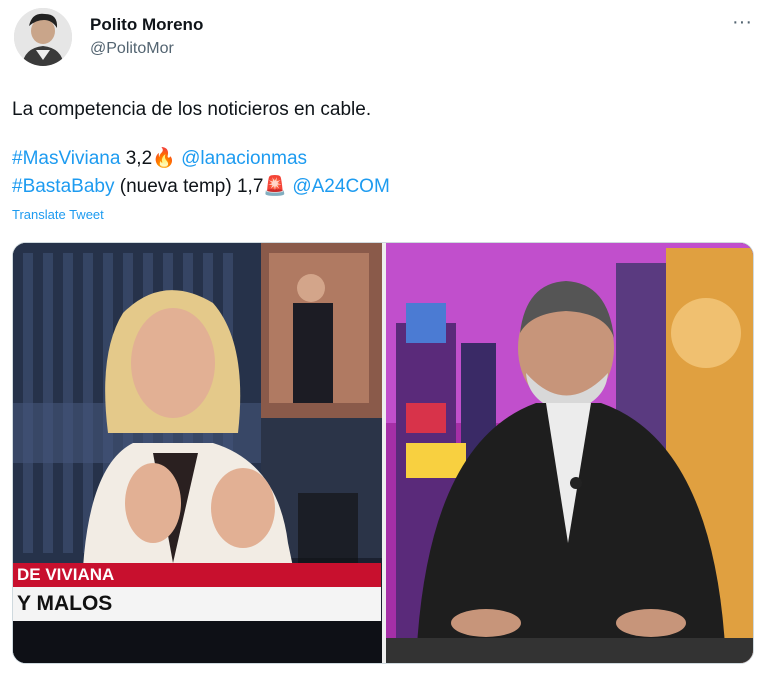  I want to click on mention-lanacionmas: @lanacionmas, so click(244, 158).